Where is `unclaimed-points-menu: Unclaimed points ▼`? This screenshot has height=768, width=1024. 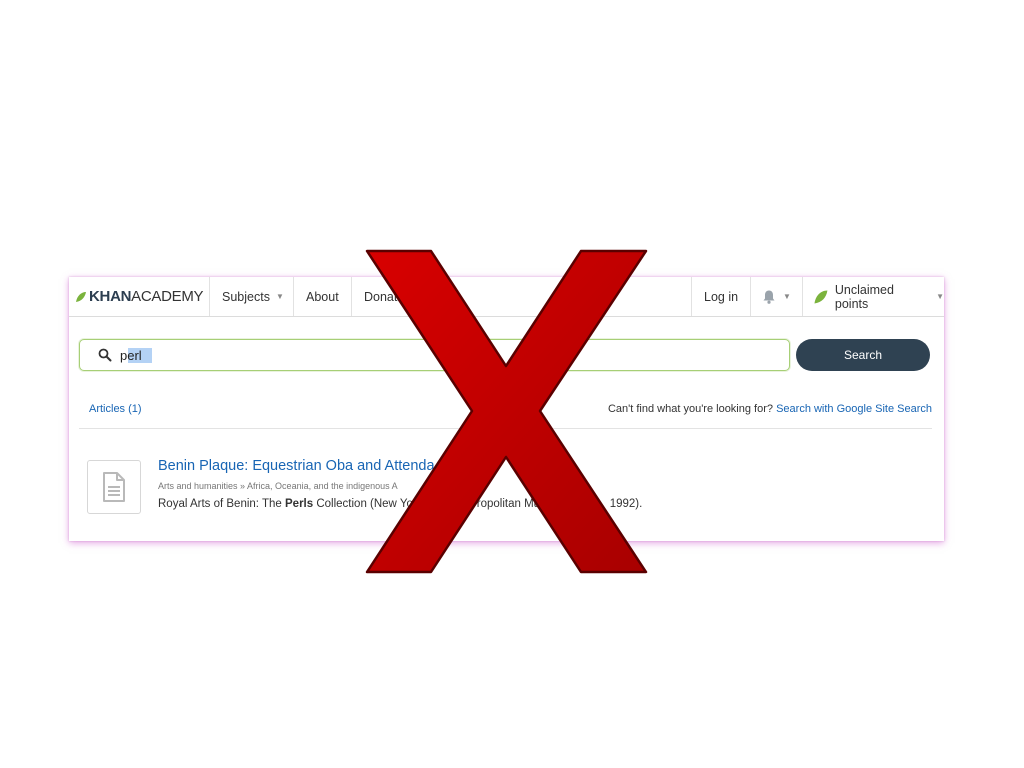
unclaimed-points-menu: Unclaimed points ▼ is located at coordinates (878, 296).